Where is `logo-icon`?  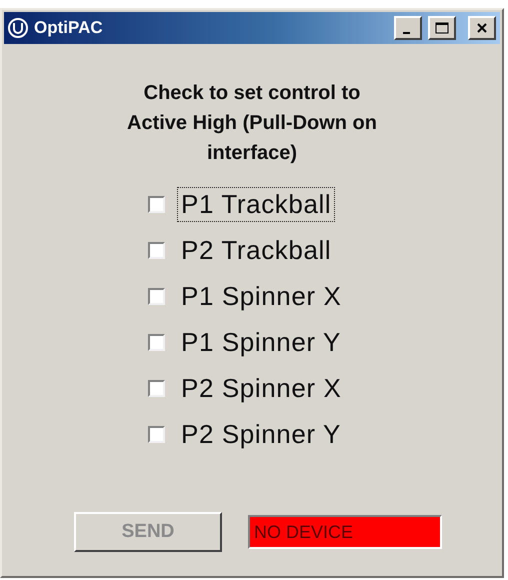
logo-icon is located at coordinates (18, 28).